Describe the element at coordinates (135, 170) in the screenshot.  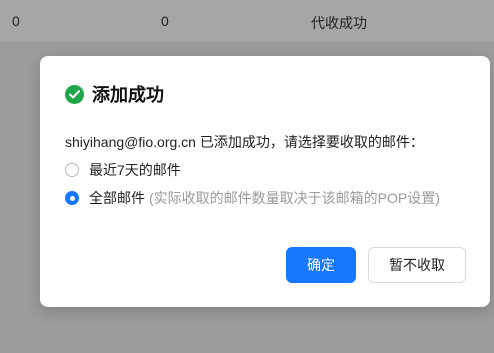
I see `option-label: 最近7天的邮件` at that location.